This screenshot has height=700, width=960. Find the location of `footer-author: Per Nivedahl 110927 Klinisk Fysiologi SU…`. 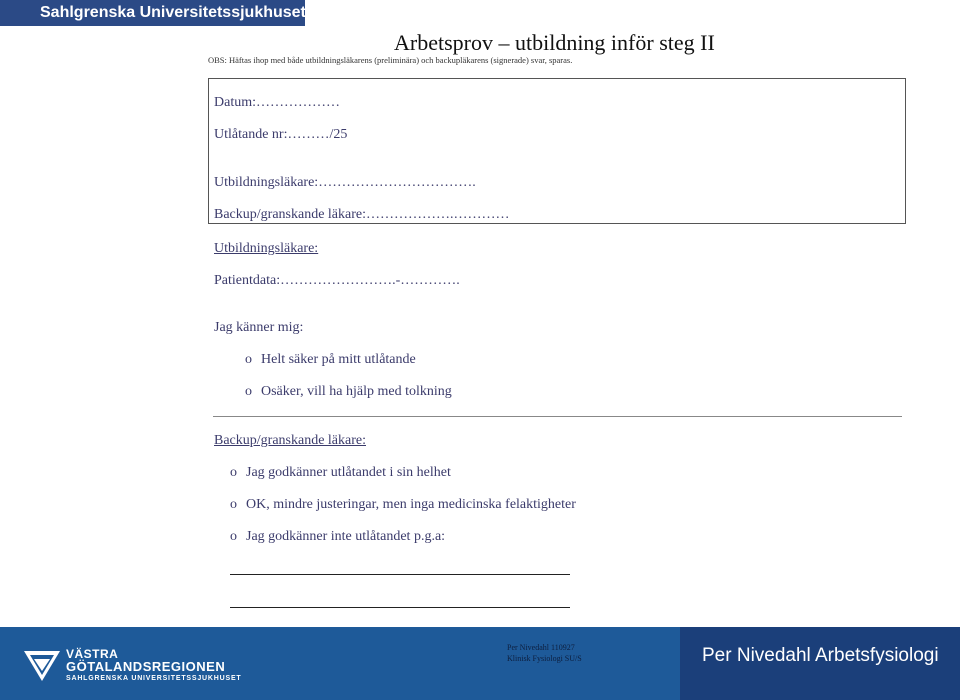

footer-author: Per Nivedahl 110927 Klinisk Fysiologi SU… is located at coordinates (544, 653).